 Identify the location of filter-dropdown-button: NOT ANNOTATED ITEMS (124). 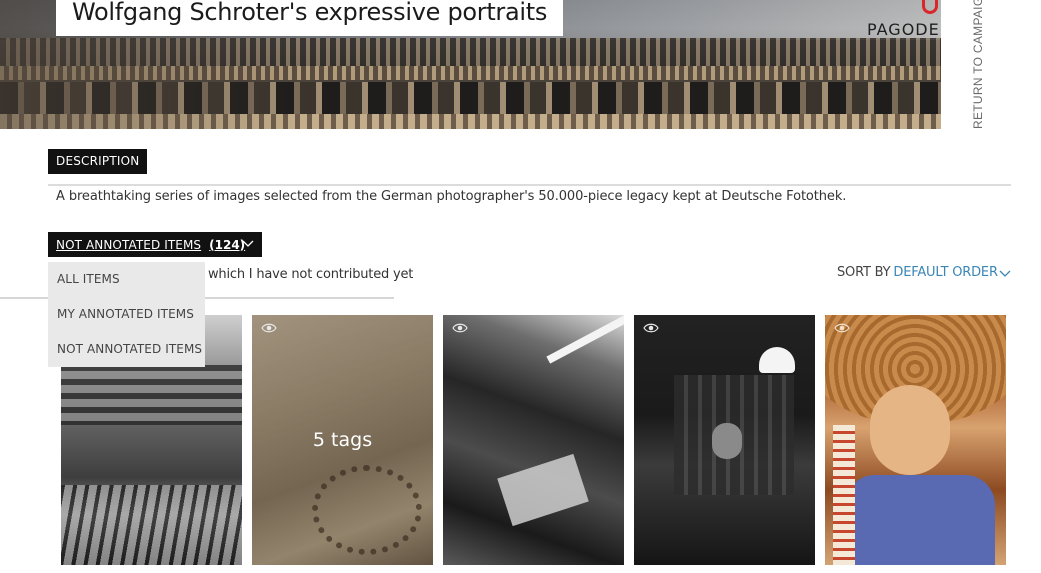
(155, 244).